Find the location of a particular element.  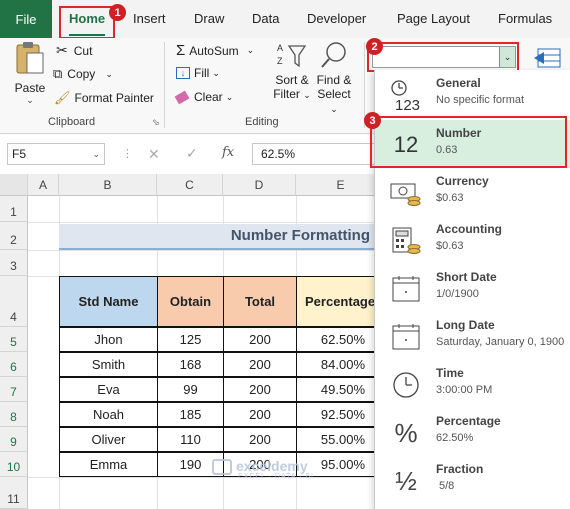

format-name: Time is located at coordinates (450, 373).